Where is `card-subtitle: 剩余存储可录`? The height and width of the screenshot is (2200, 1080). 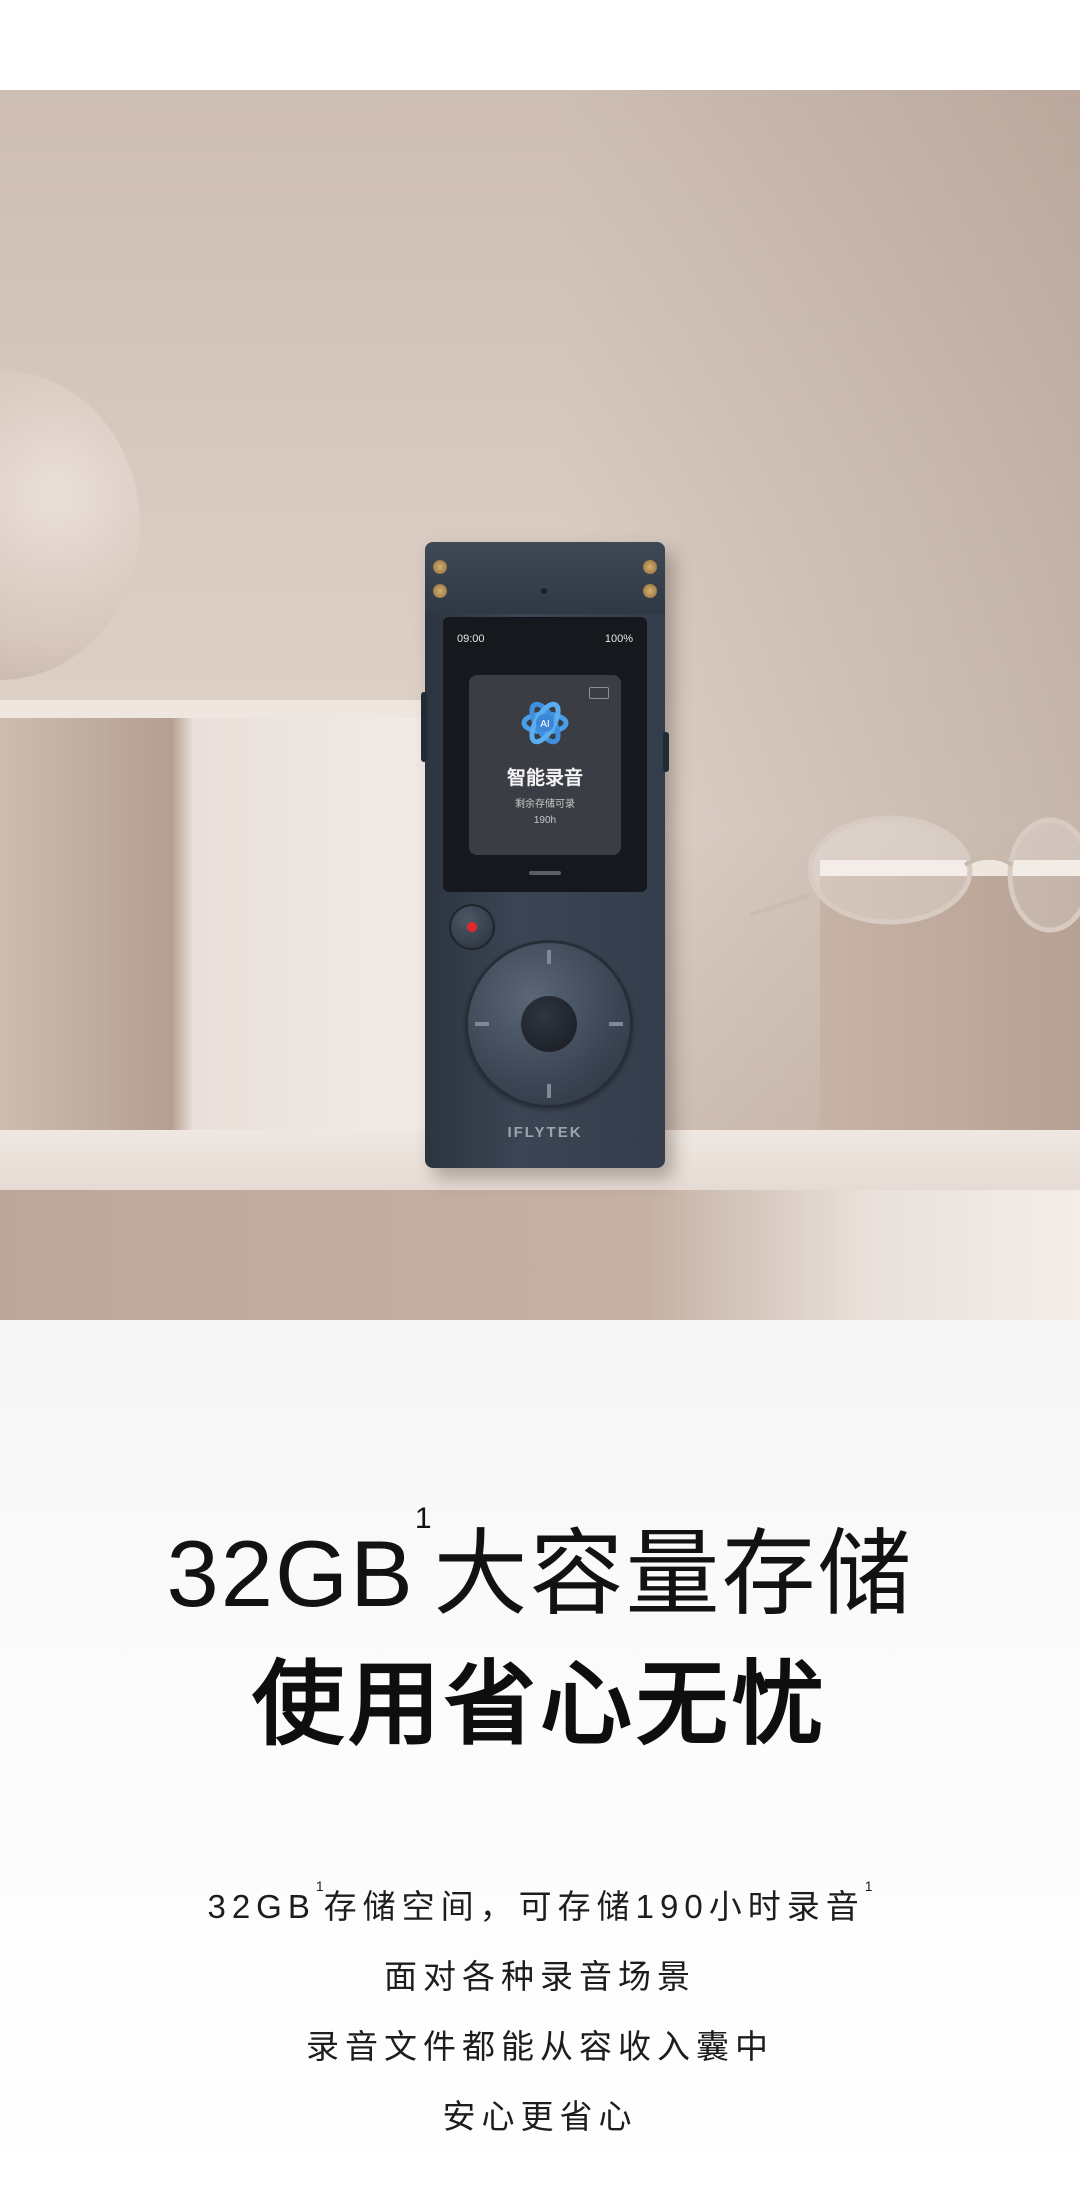 card-subtitle: 剩余存储可录 is located at coordinates (545, 804).